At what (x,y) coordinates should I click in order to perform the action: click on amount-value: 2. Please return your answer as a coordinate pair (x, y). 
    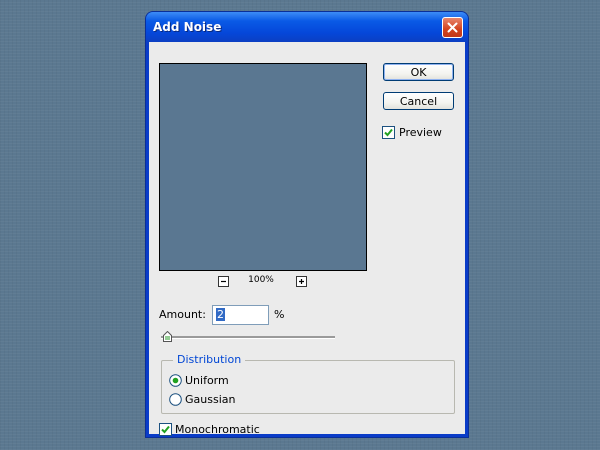
    Looking at the image, I should click on (220, 314).